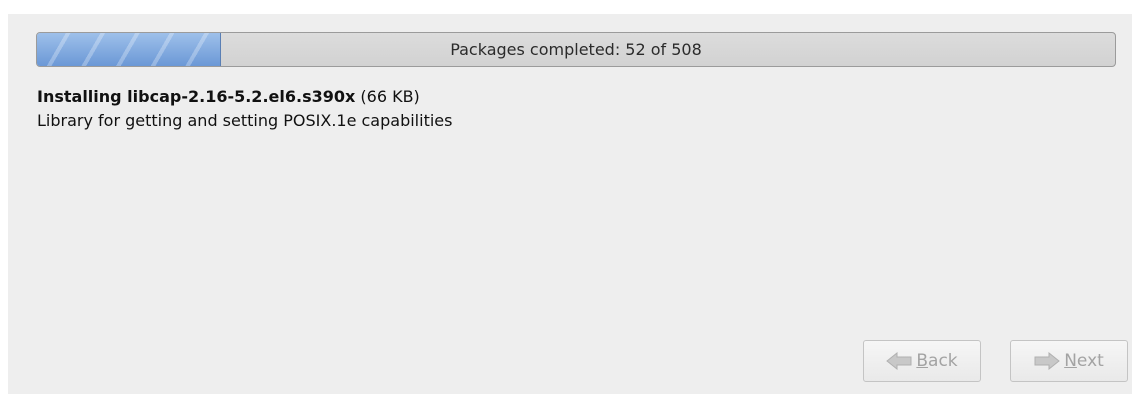 This screenshot has height=394, width=1132. I want to click on progress-label: Packages completed: 52 of 508, so click(576, 49).